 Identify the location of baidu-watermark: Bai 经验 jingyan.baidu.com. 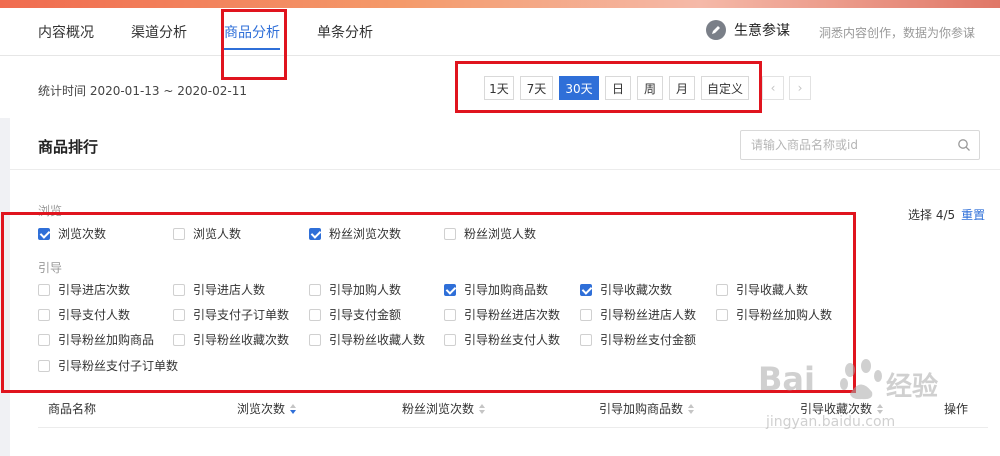
(878, 402).